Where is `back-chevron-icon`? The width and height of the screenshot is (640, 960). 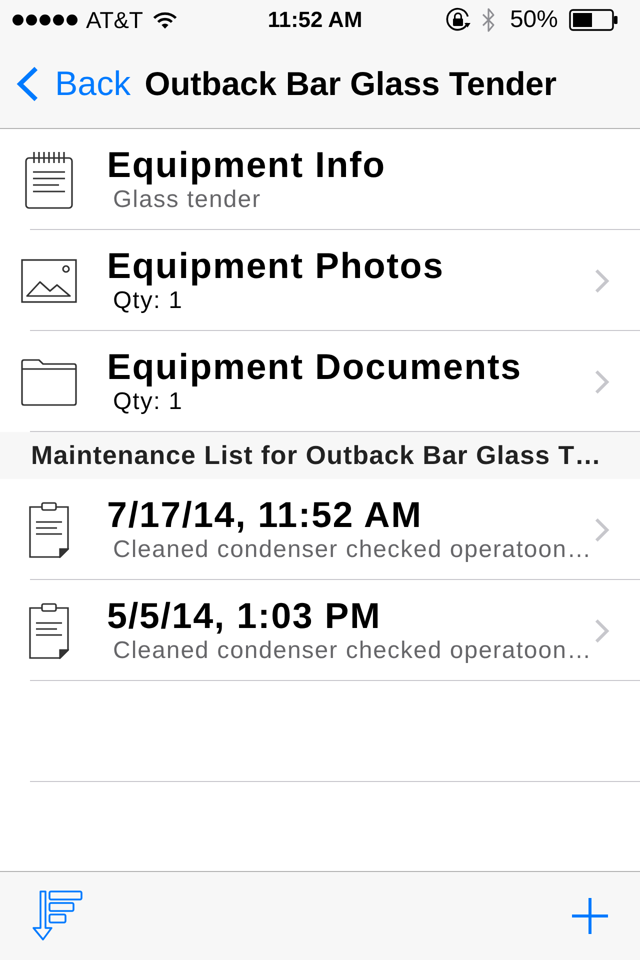 back-chevron-icon is located at coordinates (28, 84).